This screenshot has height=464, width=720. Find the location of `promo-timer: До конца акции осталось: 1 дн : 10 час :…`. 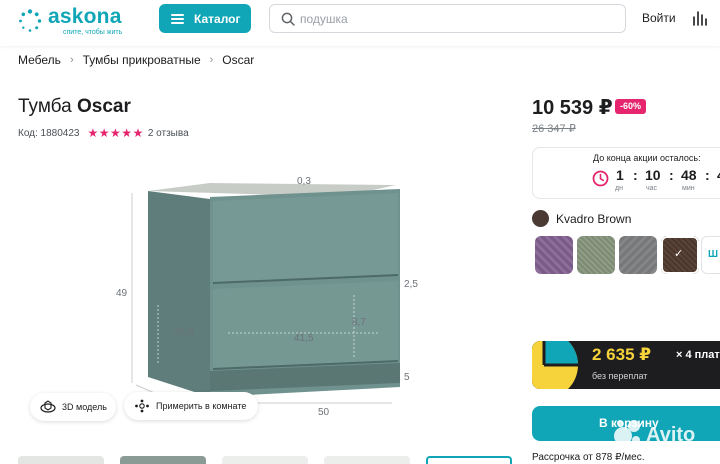

promo-timer: До конца акции осталось: 1 дн : 10 час :… is located at coordinates (626, 173).